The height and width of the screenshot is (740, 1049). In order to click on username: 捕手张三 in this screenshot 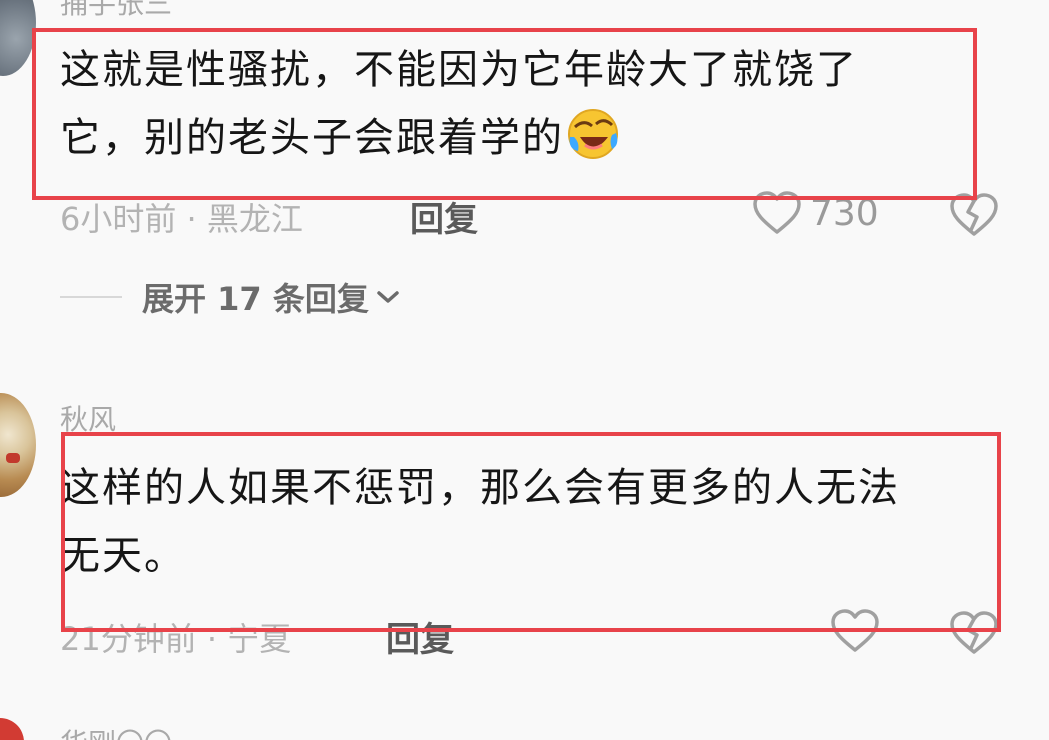, I will do `click(116, 11)`.